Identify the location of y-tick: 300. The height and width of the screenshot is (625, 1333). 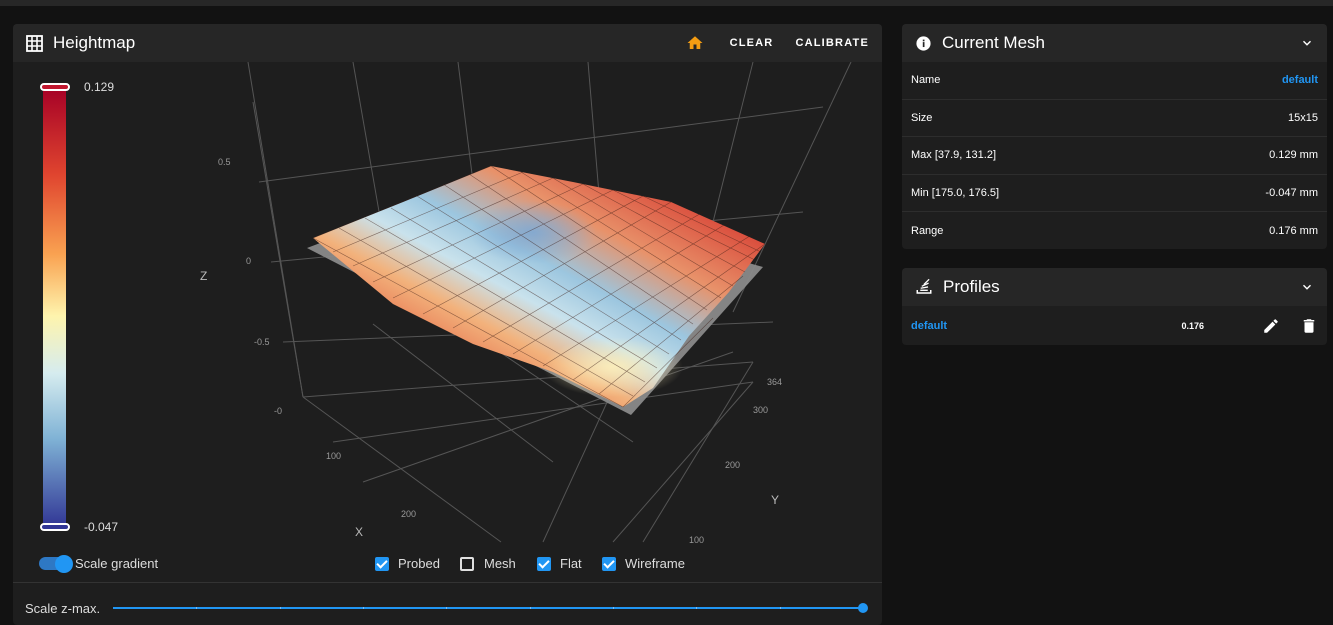
(760, 410).